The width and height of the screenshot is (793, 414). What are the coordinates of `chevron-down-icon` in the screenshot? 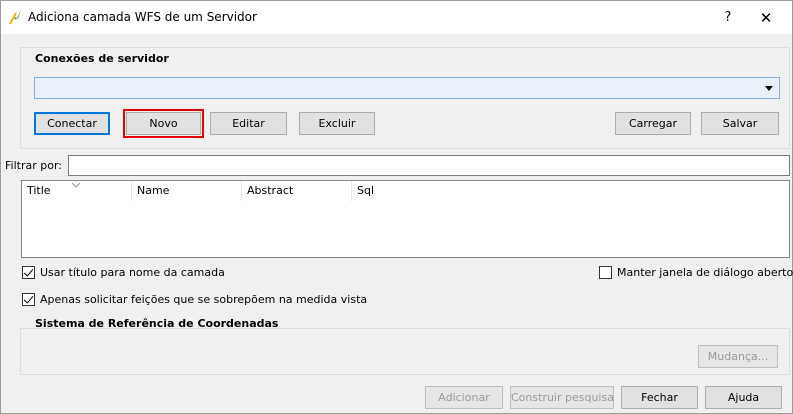 It's located at (769, 88).